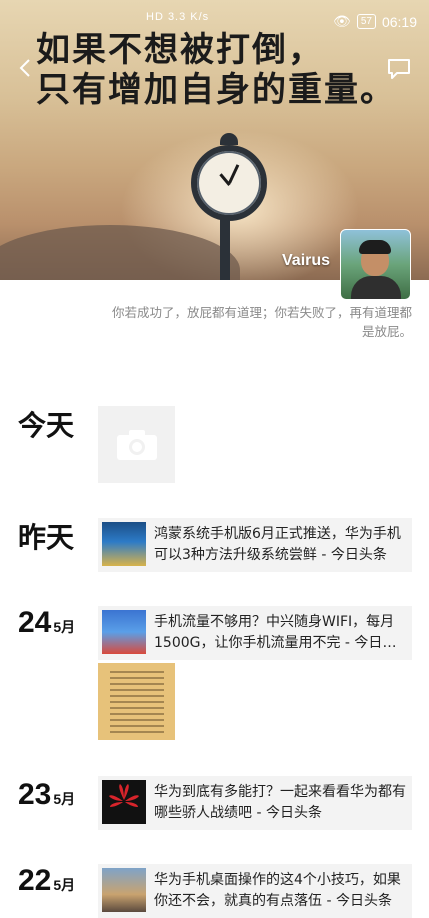 The height and width of the screenshot is (918, 429). Describe the element at coordinates (47, 794) in the screenshot. I see `date-label: 23 5月` at that location.